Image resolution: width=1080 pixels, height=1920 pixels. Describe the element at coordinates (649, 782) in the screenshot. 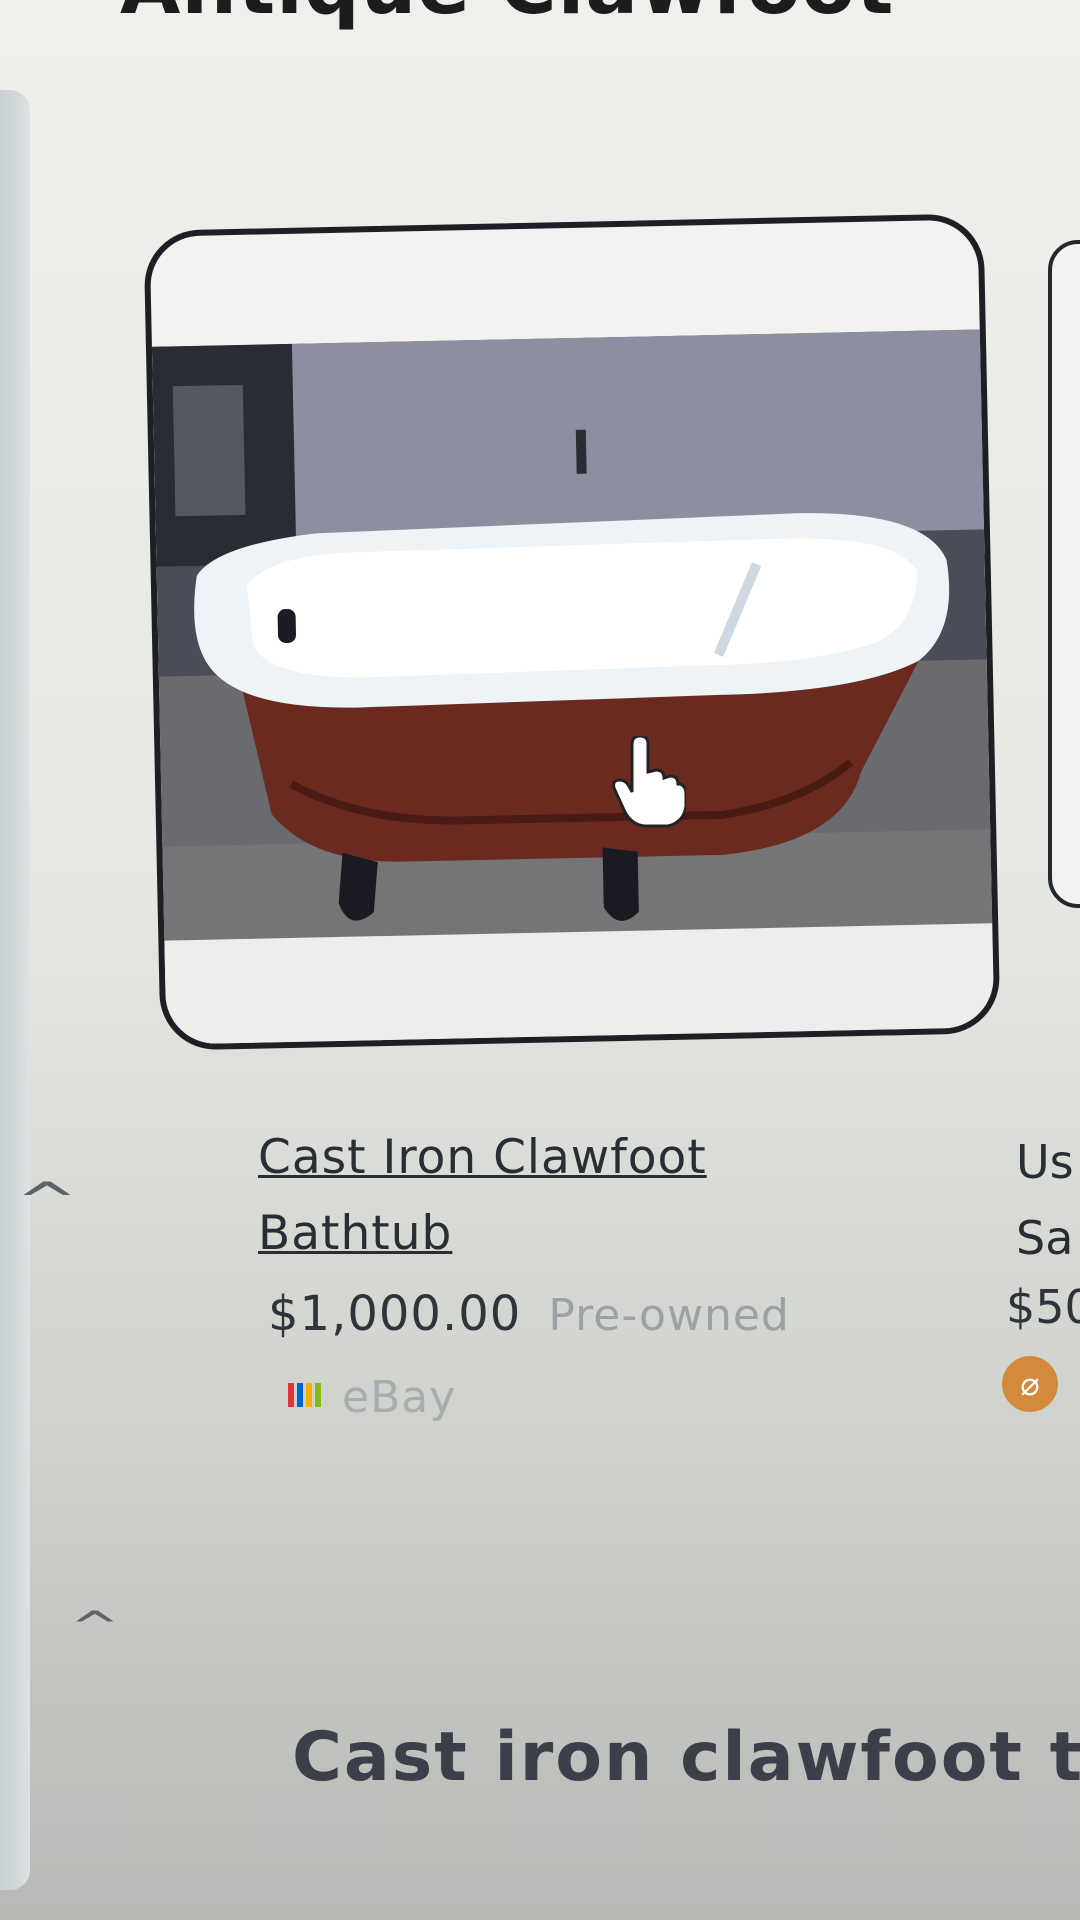

I see `hand-pointer-icon` at that location.